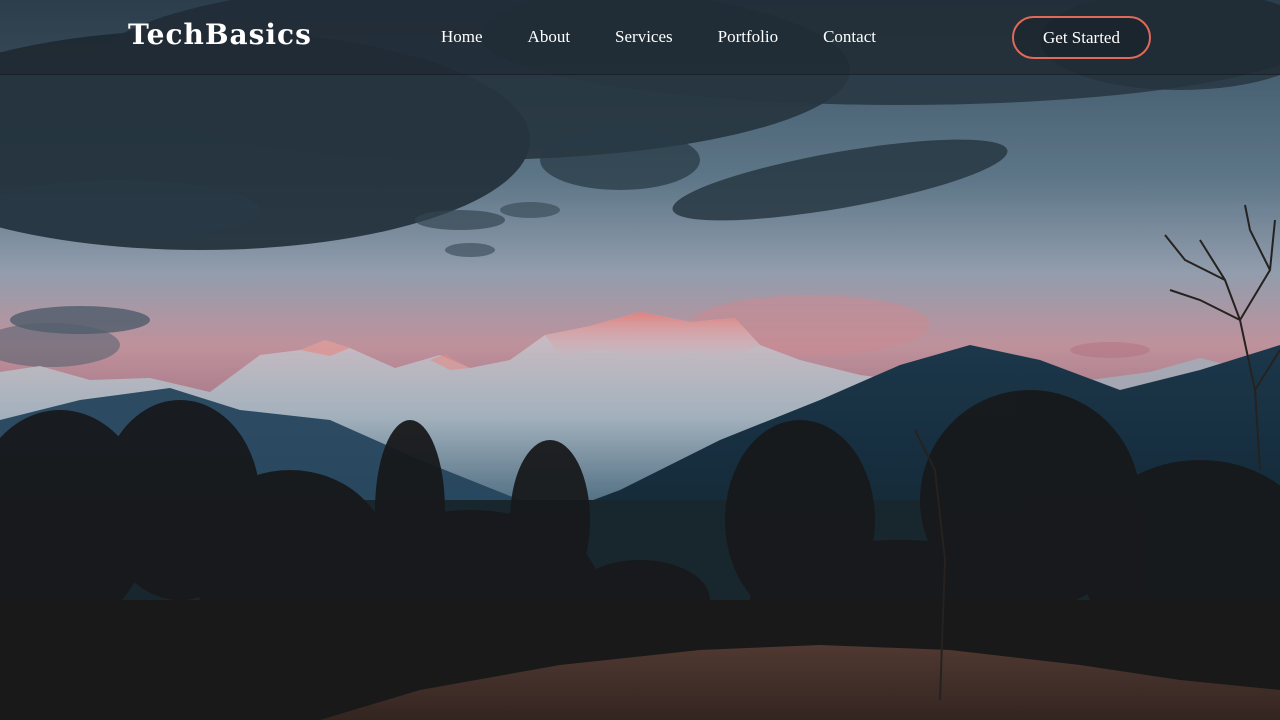  I want to click on get-started-button: Get Started, so click(1081, 37).